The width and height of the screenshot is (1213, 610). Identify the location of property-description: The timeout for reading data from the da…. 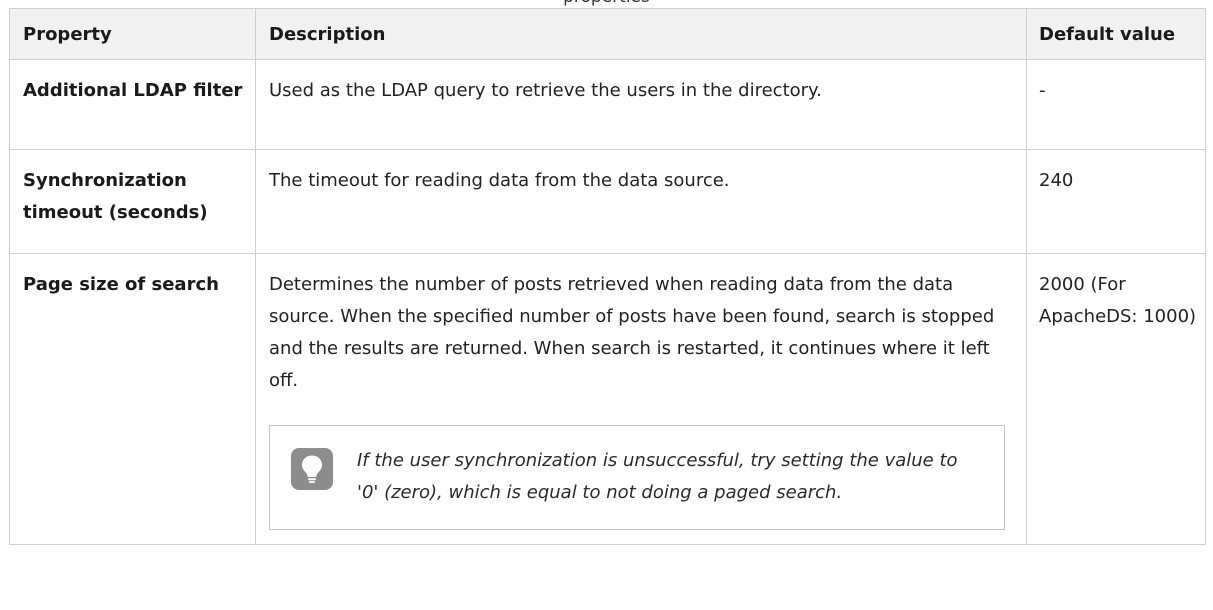
(641, 201).